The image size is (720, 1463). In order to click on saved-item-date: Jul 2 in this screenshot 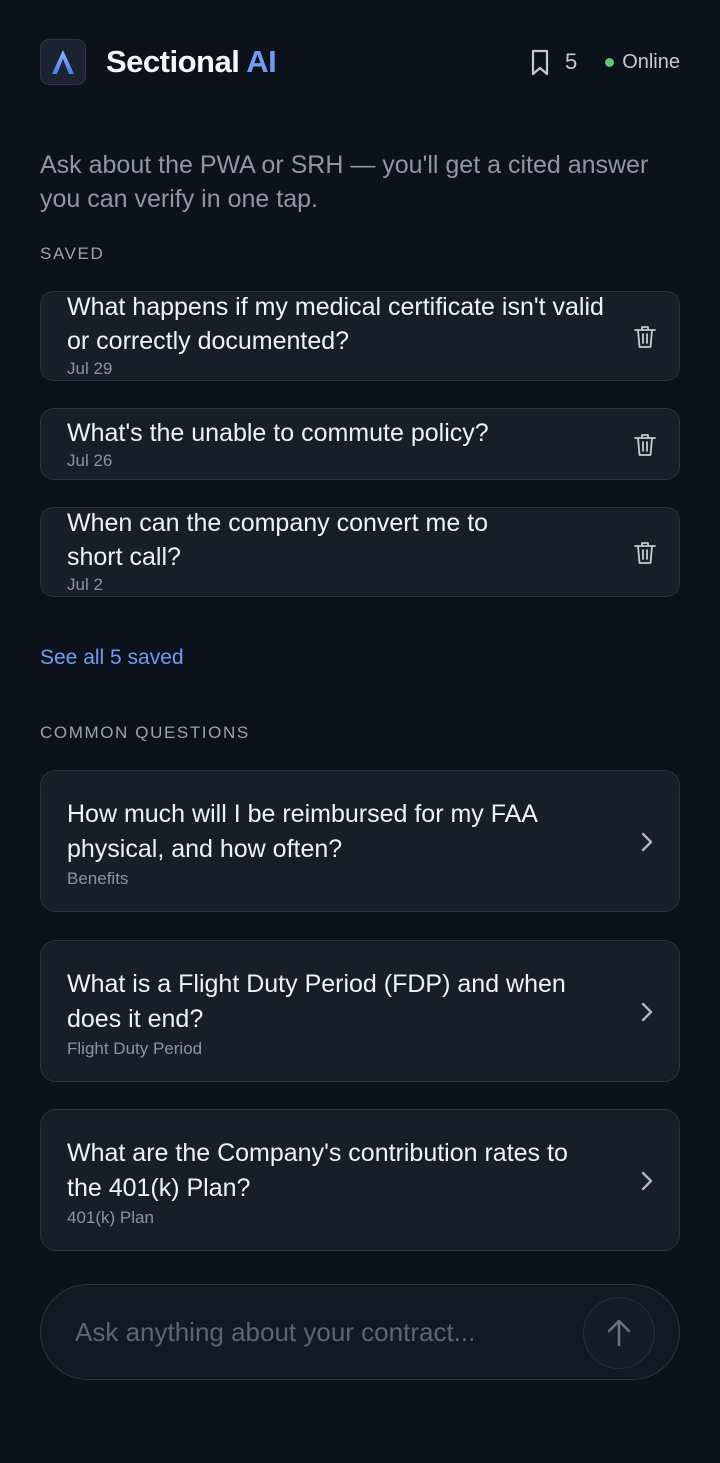, I will do `click(85, 584)`.